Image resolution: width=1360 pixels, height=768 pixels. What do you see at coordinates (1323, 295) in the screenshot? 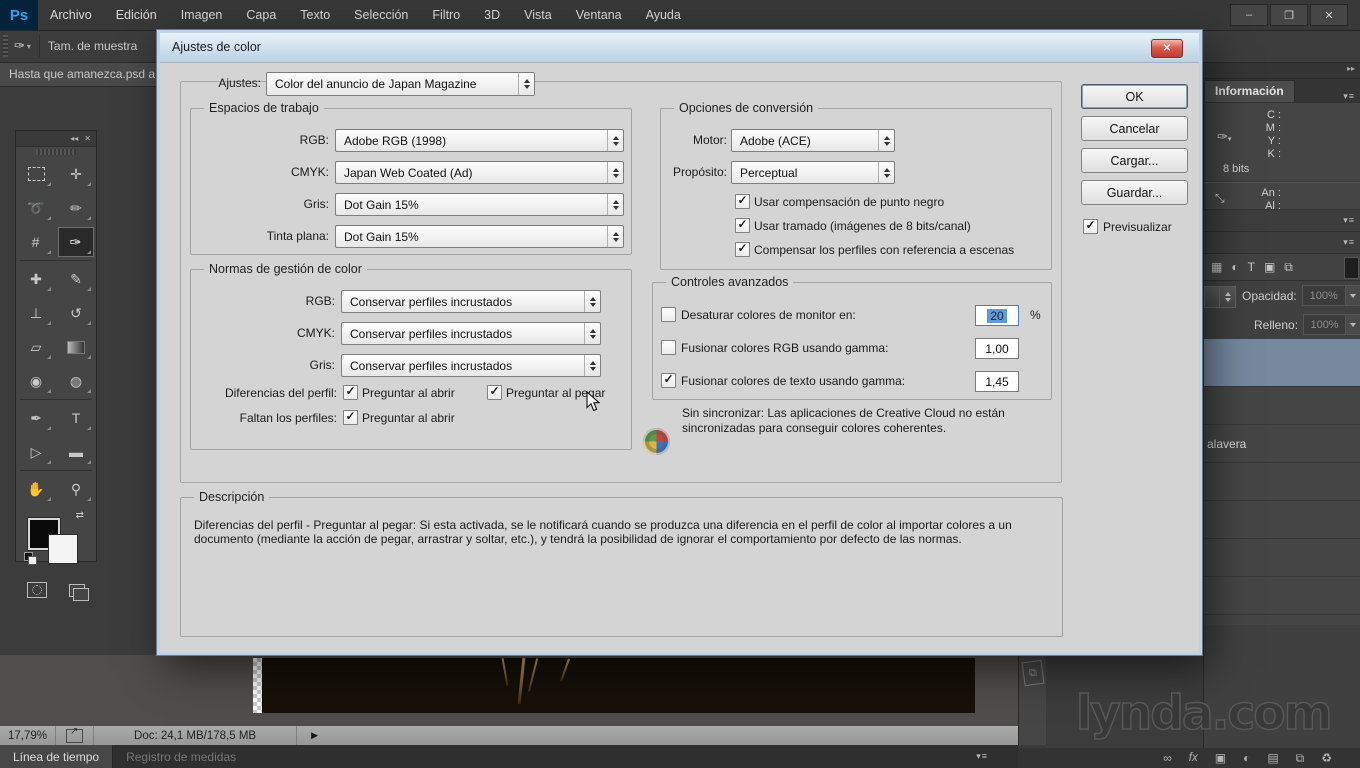
I see `opacity-value: 100%` at bounding box center [1323, 295].